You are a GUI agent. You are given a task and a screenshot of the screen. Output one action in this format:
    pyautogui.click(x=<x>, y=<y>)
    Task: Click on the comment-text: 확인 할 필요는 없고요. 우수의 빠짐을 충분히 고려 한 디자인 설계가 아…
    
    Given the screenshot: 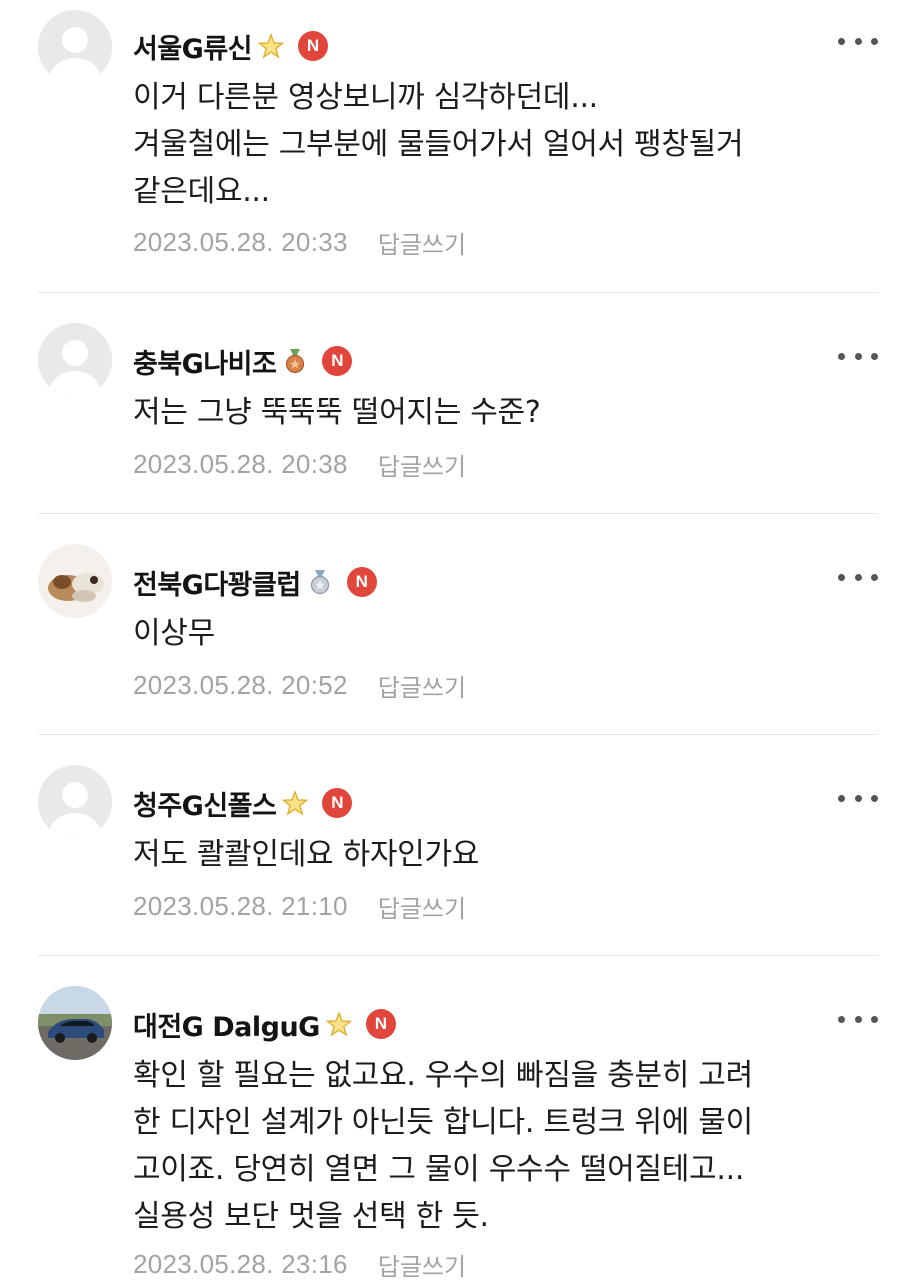 What is the action you would take?
    pyautogui.click(x=503, y=1146)
    